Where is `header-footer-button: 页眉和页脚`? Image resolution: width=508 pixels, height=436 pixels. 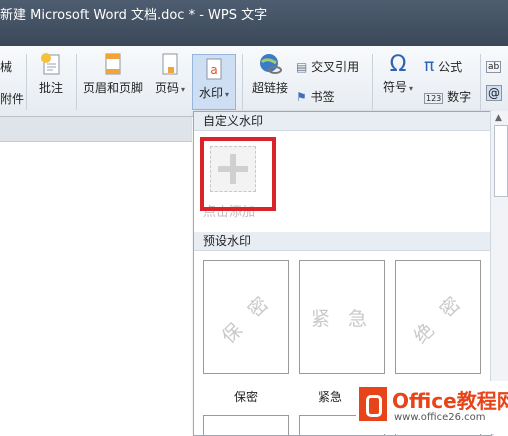 header-footer-button: 页眉和页脚 is located at coordinates (113, 74).